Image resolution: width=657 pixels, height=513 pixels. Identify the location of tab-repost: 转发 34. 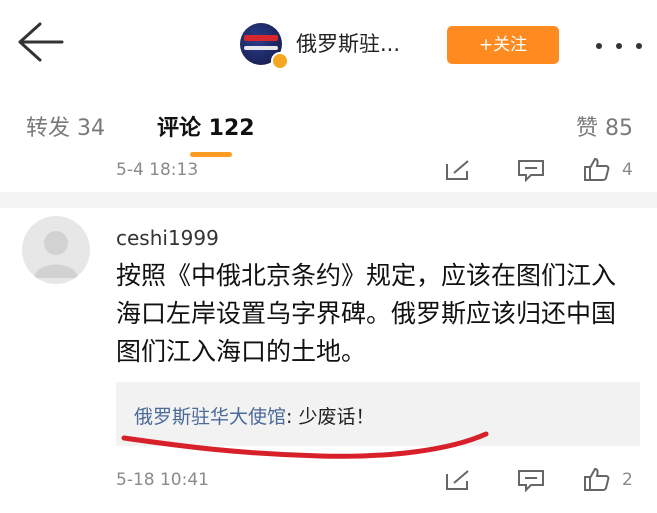
(65, 126).